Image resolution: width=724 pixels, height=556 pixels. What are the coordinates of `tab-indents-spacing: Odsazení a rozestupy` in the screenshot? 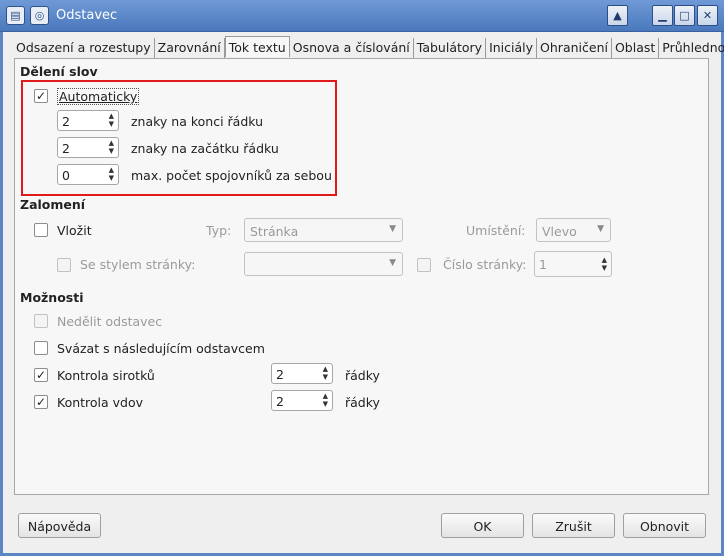 It's located at (84, 48).